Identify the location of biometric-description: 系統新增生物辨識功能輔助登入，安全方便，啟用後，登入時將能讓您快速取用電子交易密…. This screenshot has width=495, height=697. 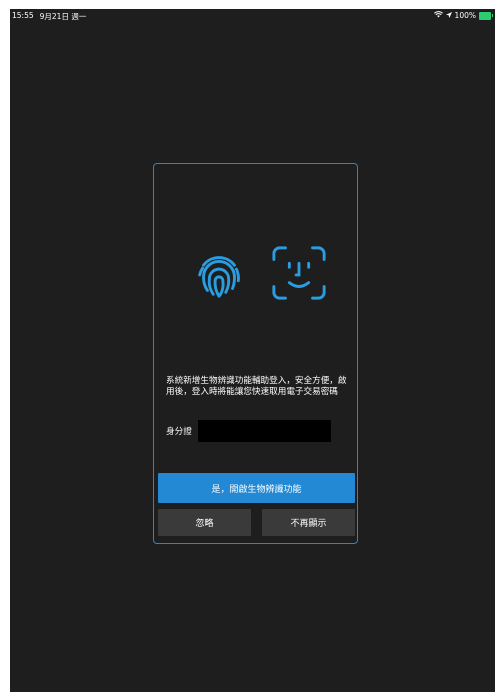
(256, 386).